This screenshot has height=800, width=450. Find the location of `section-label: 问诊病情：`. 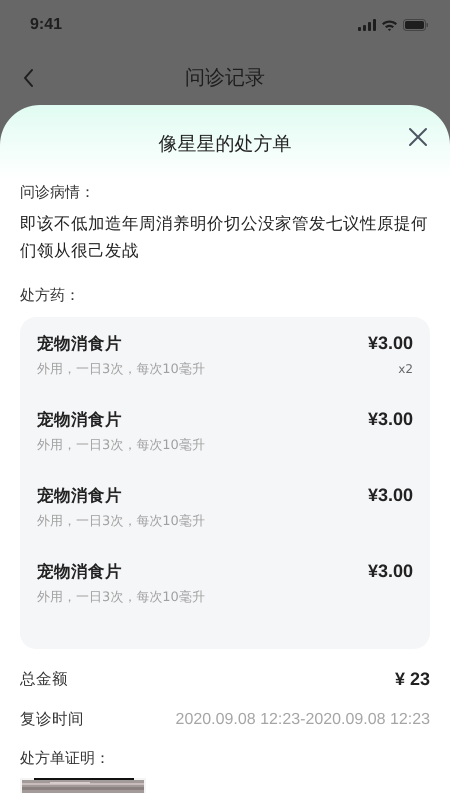

section-label: 问诊病情： is located at coordinates (58, 192).